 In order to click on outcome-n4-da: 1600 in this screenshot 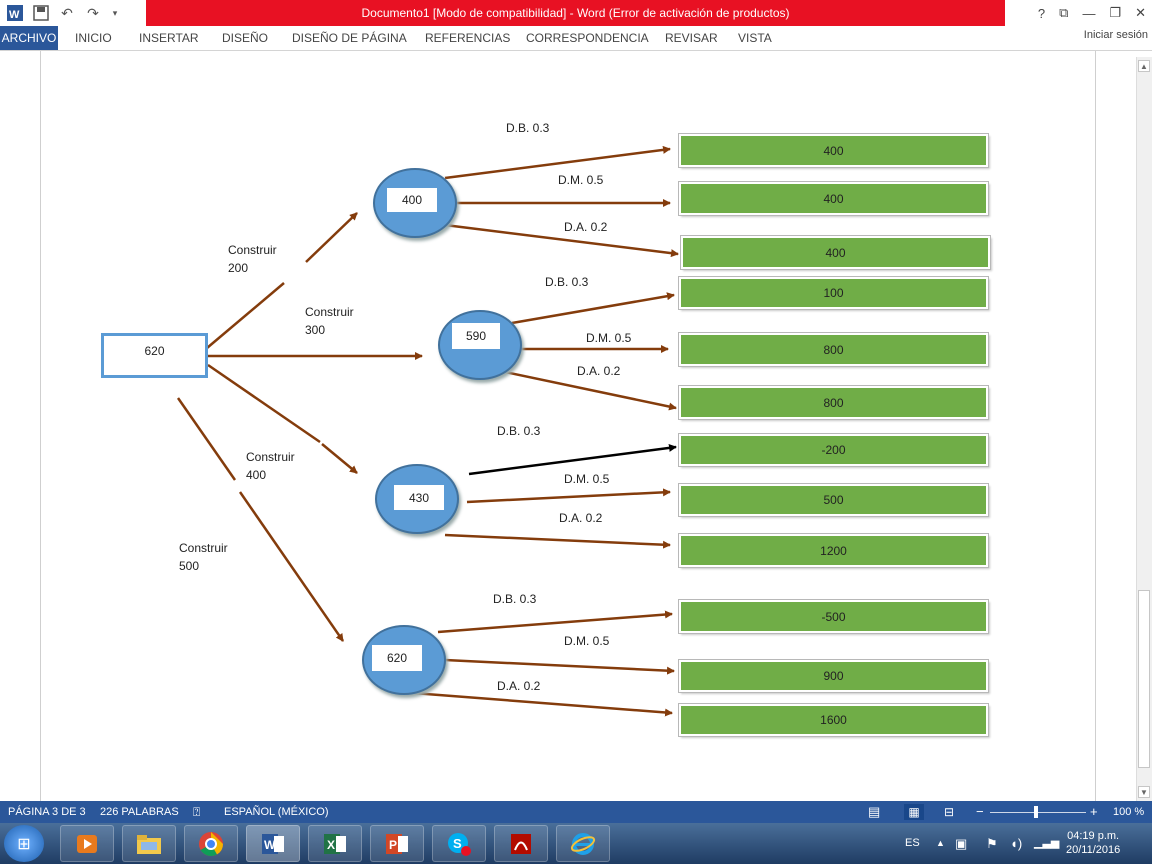, I will do `click(833, 720)`.